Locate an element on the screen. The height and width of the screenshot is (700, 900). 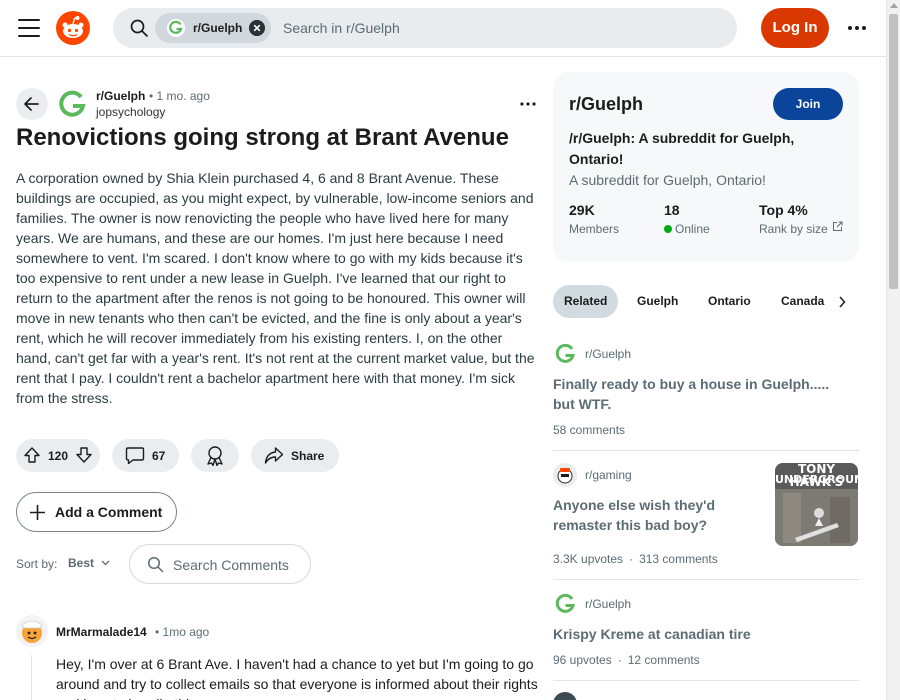
thread-line is located at coordinates (31, 677).